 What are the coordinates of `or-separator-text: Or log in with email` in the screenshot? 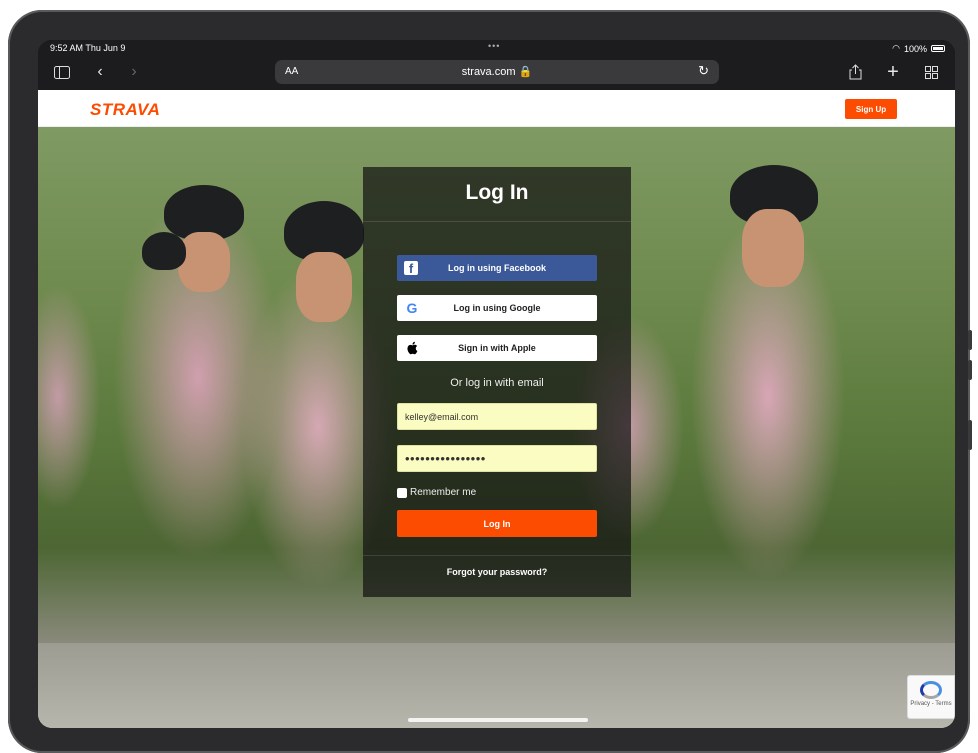 It's located at (497, 383).